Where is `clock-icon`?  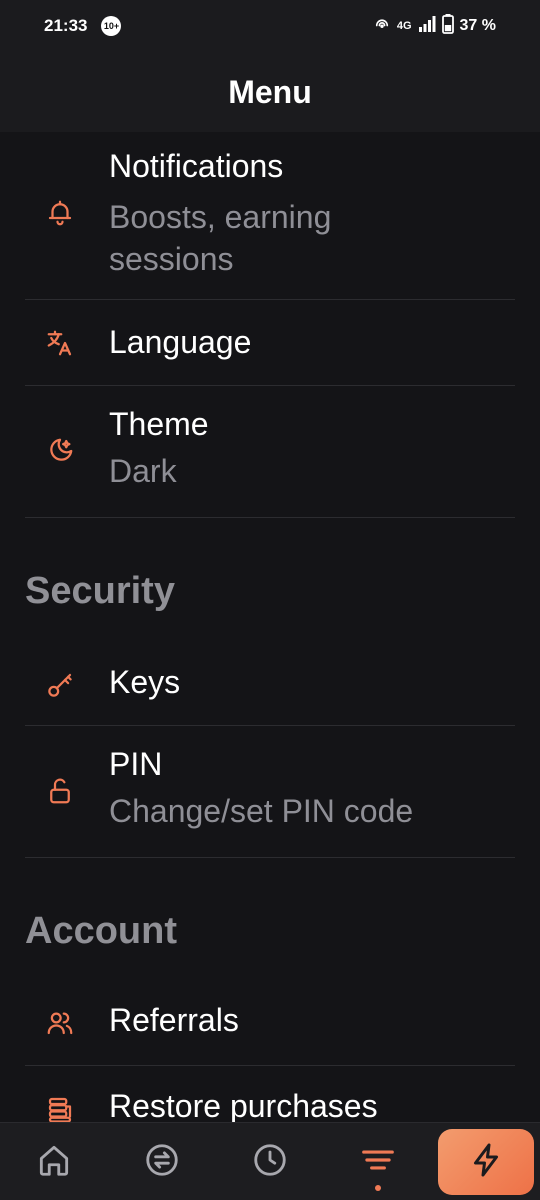 clock-icon is located at coordinates (270, 1162).